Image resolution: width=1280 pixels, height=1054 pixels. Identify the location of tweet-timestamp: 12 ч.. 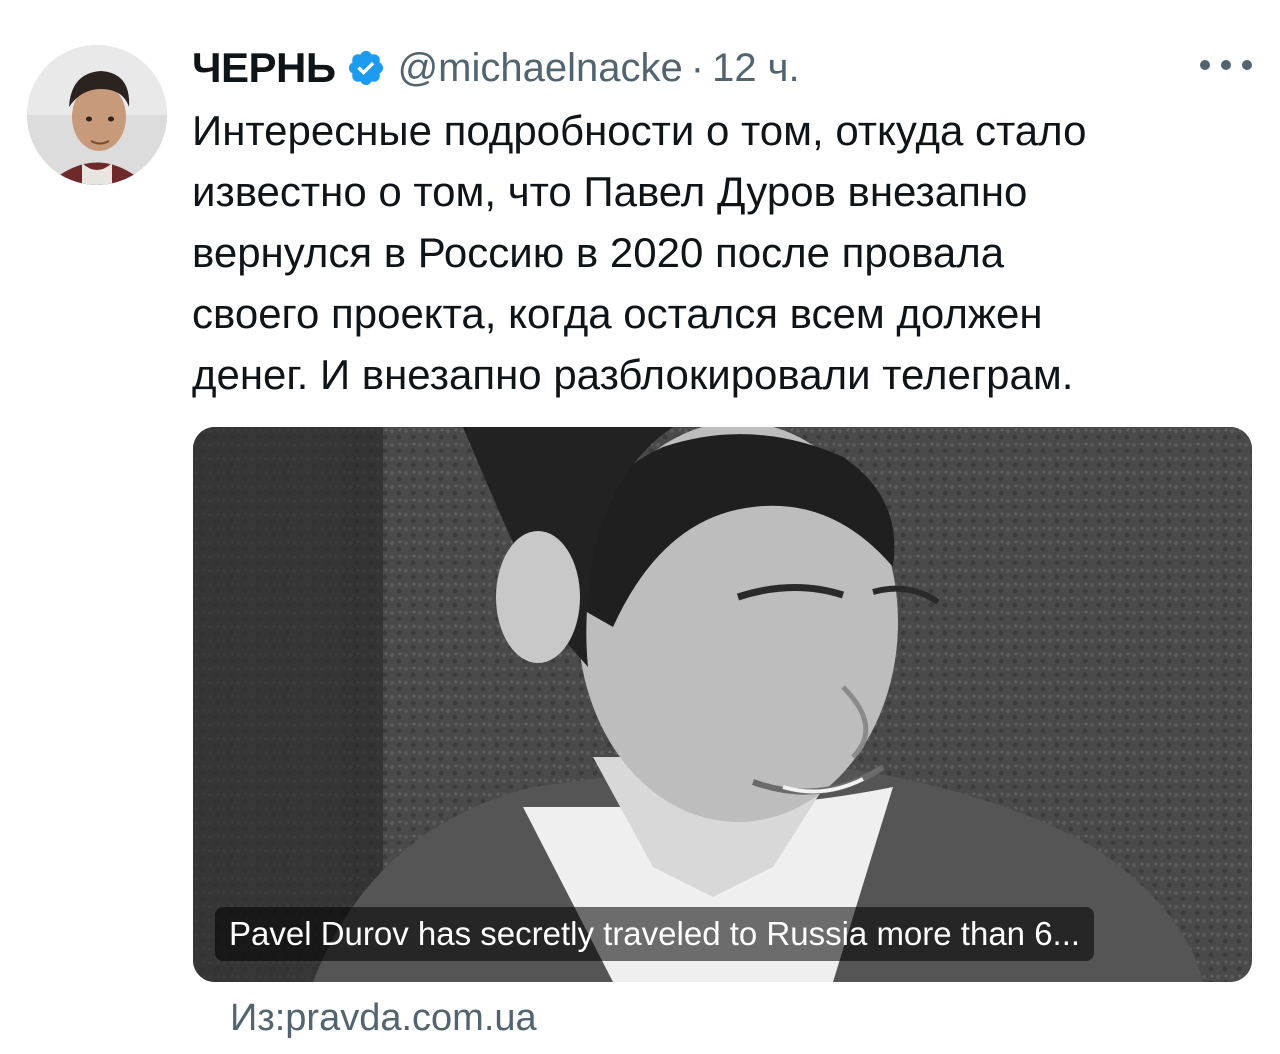
(756, 68).